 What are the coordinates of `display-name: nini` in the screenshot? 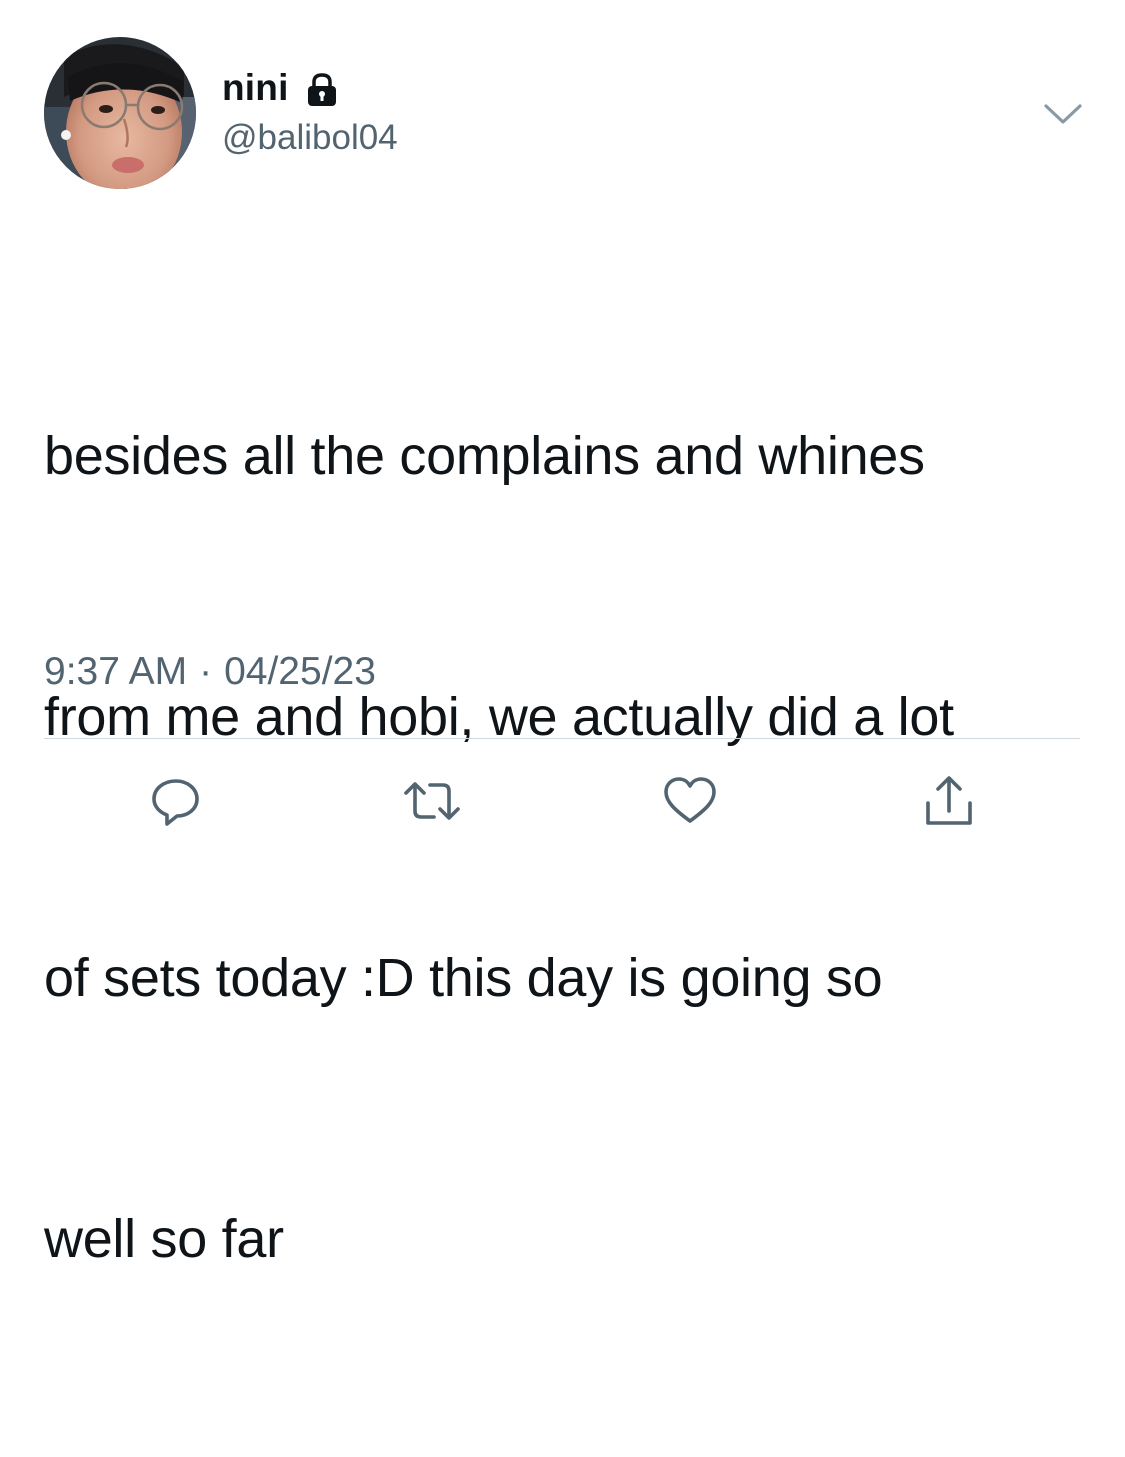 It's located at (255, 88).